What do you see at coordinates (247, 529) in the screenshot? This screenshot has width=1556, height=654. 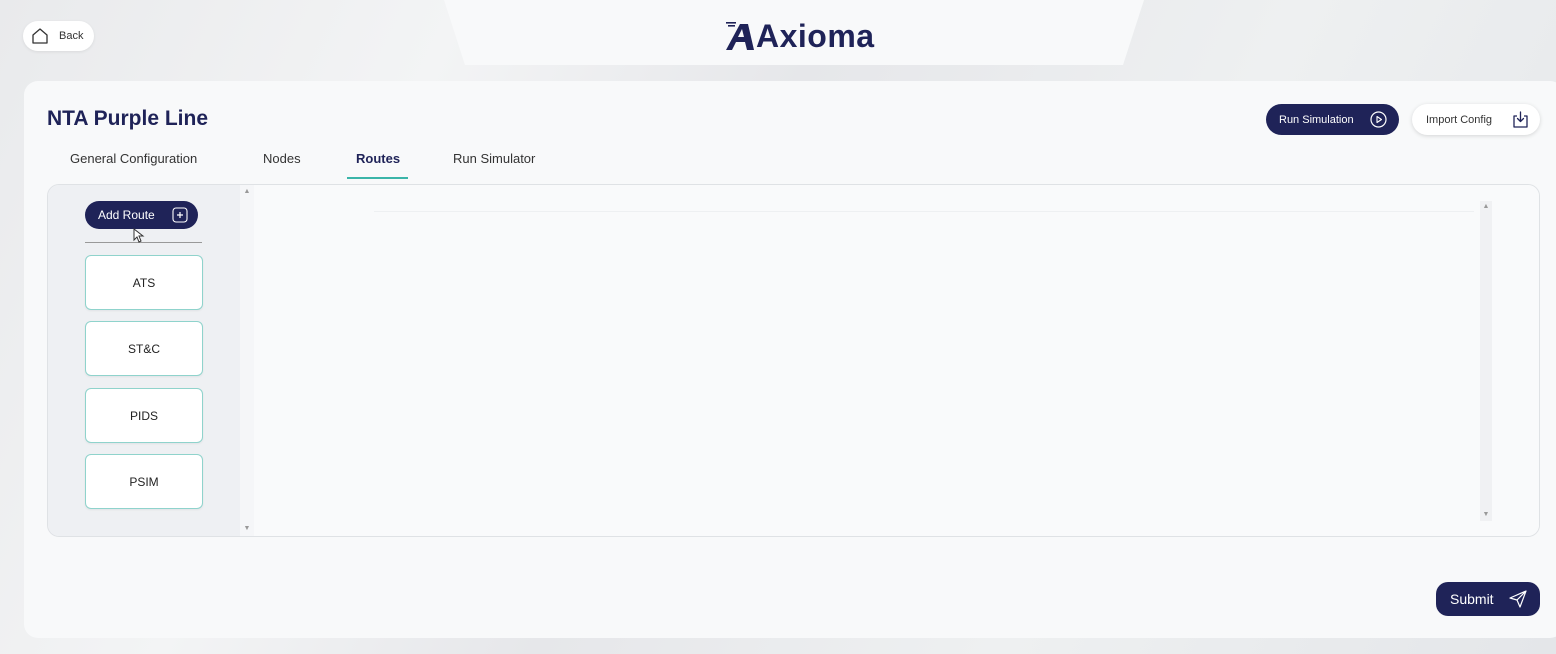 I see `scroll-down-arrow-icon: ▼` at bounding box center [247, 529].